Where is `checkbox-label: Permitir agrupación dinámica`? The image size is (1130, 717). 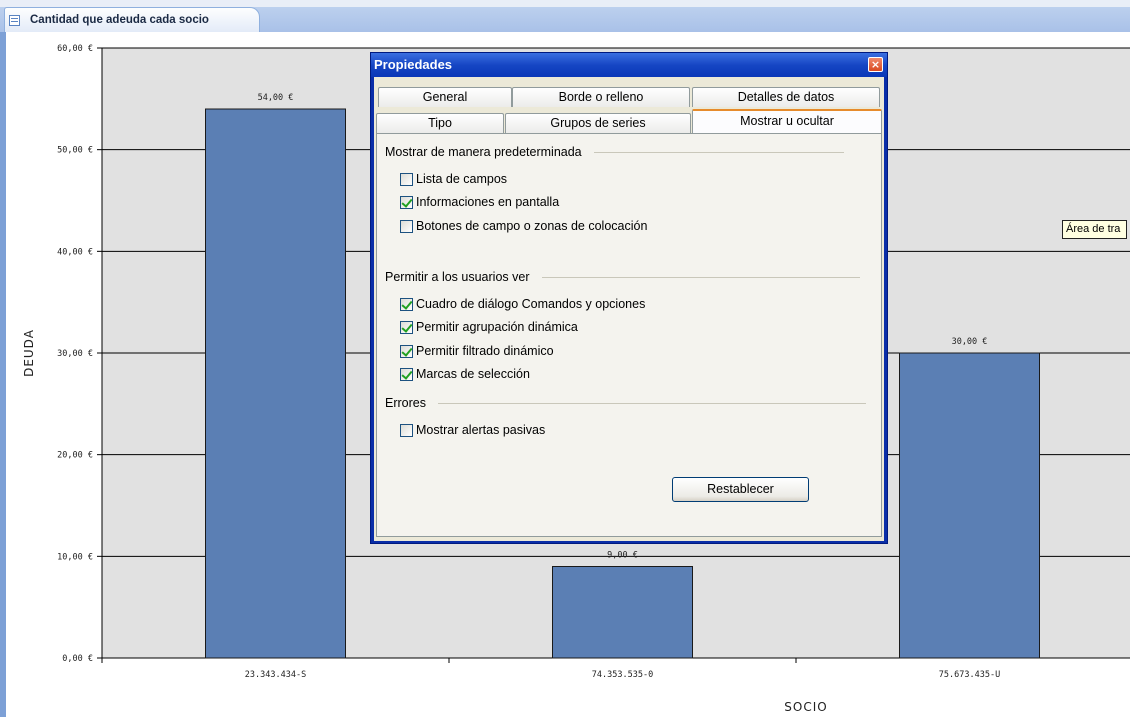 checkbox-label: Permitir agrupación dinámica is located at coordinates (497, 327).